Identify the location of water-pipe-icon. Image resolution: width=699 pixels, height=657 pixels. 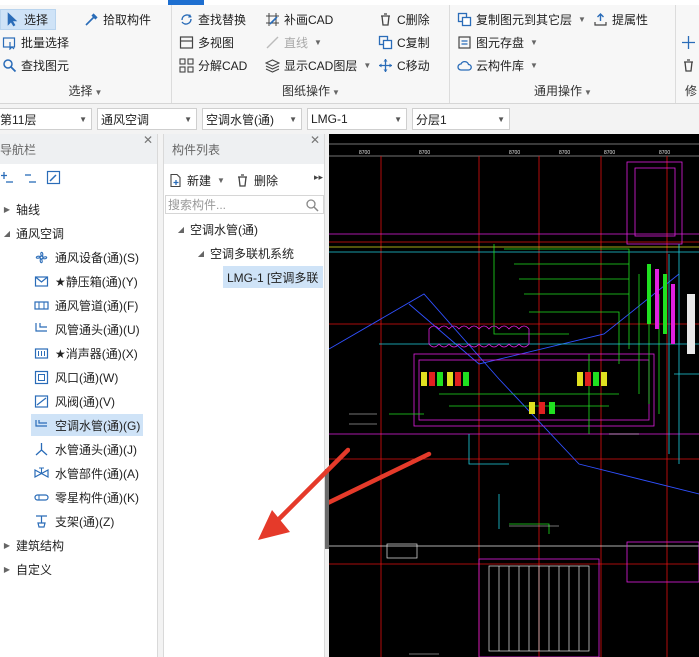
(41, 425).